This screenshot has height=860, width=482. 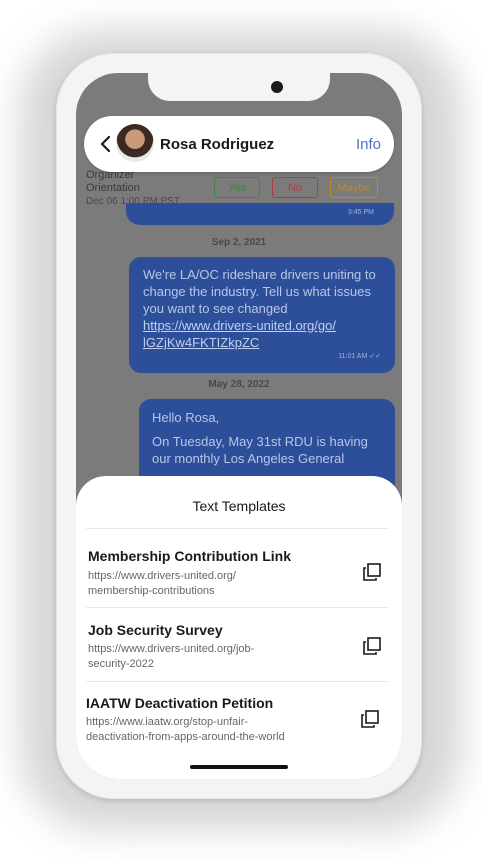 What do you see at coordinates (368, 144) in the screenshot?
I see `info-button: Info` at bounding box center [368, 144].